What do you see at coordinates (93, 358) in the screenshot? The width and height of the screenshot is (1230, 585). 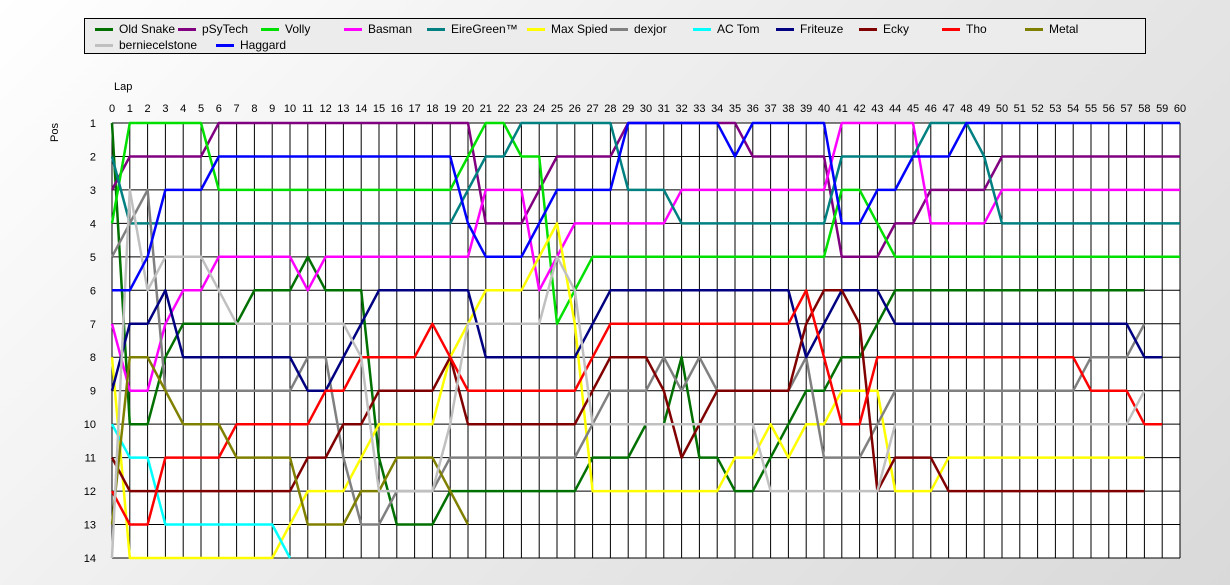 I see `y-tick-label: 8` at bounding box center [93, 358].